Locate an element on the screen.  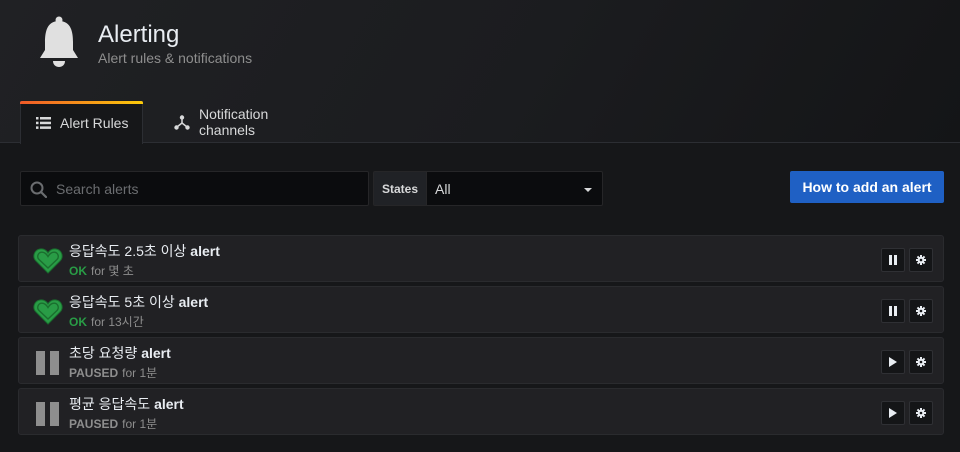
page-subtitle: Alert rules & notifications is located at coordinates (175, 58).